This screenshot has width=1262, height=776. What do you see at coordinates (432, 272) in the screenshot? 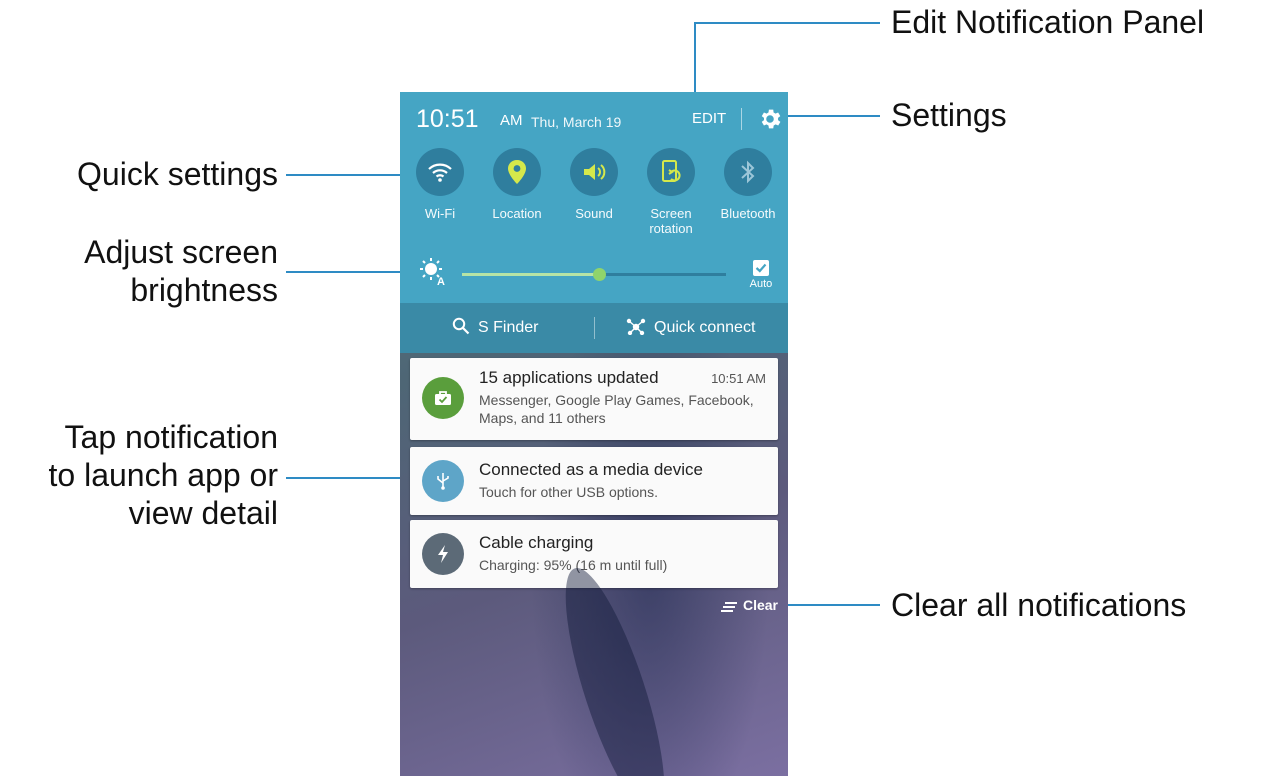
I see `brightness-auto-icon: A` at bounding box center [432, 272].